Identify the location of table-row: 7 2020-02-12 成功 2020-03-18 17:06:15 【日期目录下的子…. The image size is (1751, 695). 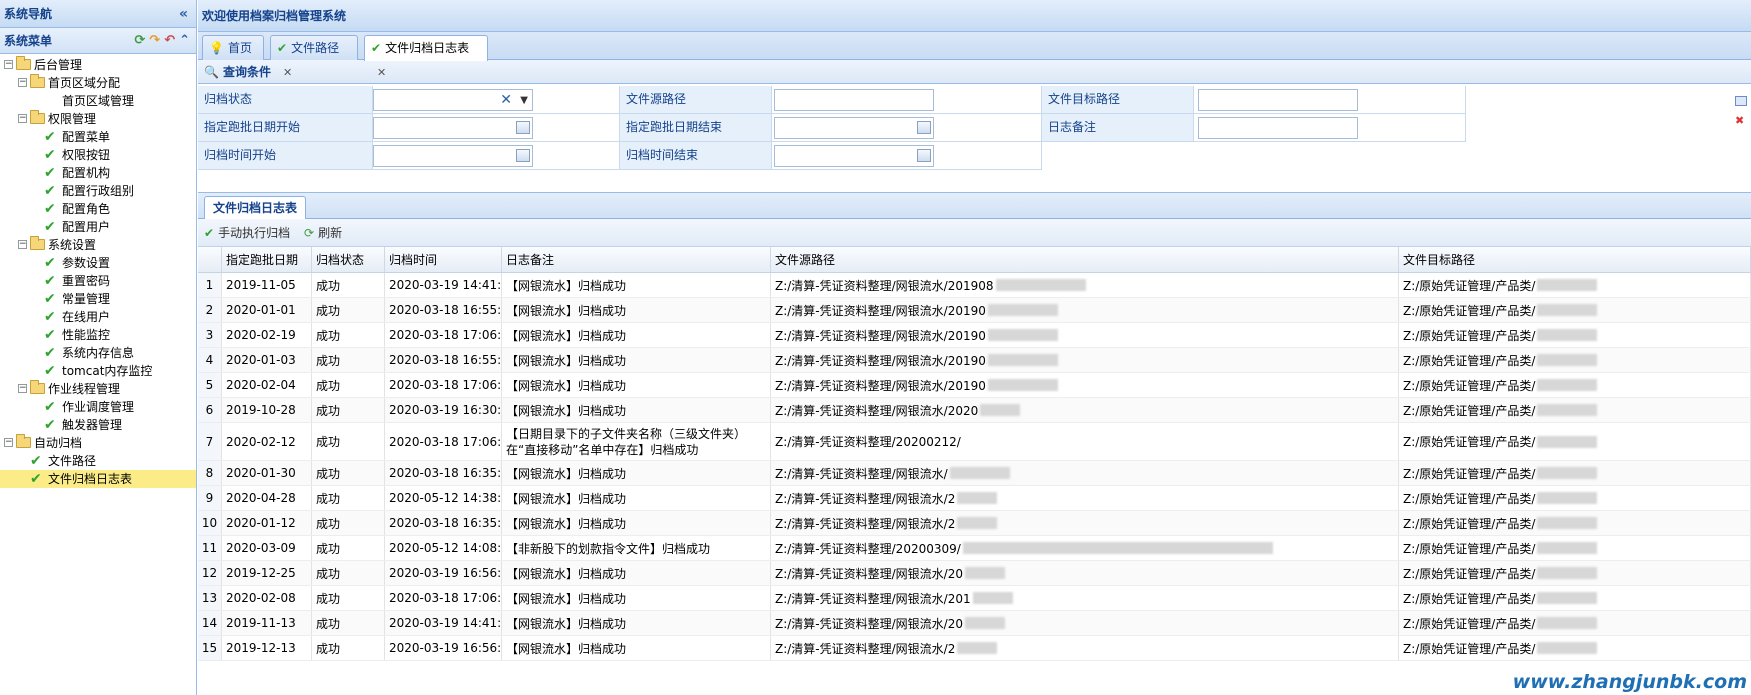
(974, 442).